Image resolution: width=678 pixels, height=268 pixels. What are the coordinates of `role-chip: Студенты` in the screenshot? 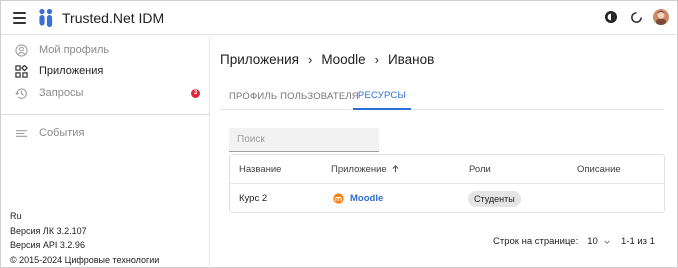 It's located at (494, 198).